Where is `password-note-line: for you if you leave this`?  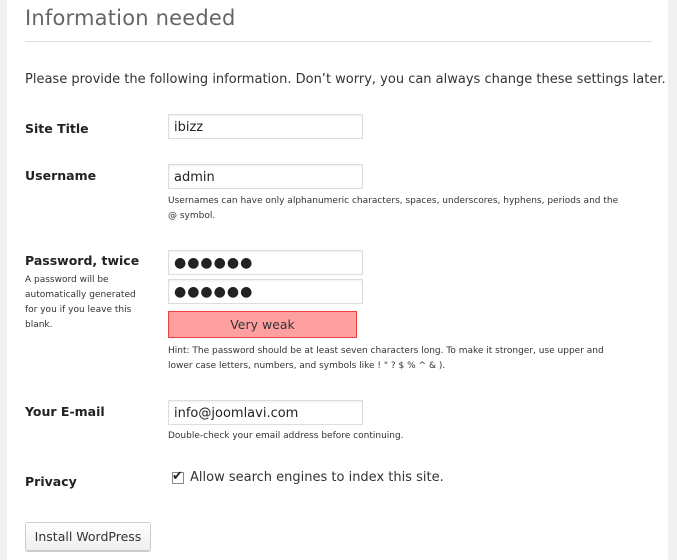 password-note-line: for you if you leave this is located at coordinates (78, 310).